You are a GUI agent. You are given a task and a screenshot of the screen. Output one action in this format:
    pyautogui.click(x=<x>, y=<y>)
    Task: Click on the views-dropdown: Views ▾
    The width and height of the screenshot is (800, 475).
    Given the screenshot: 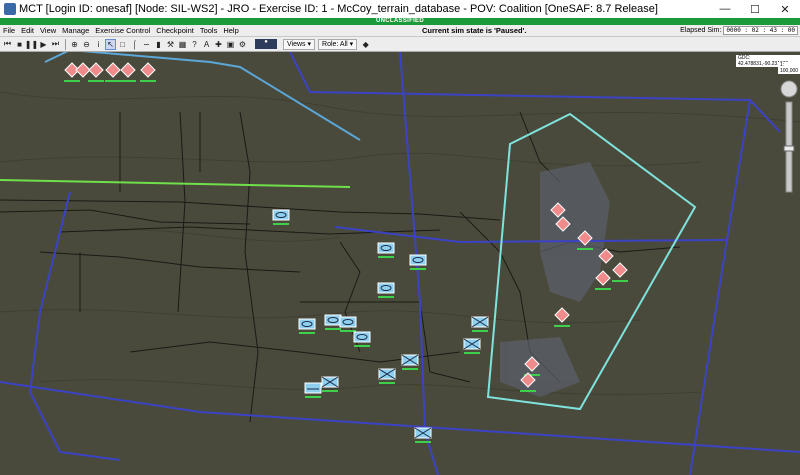 What is the action you would take?
    pyautogui.click(x=299, y=44)
    